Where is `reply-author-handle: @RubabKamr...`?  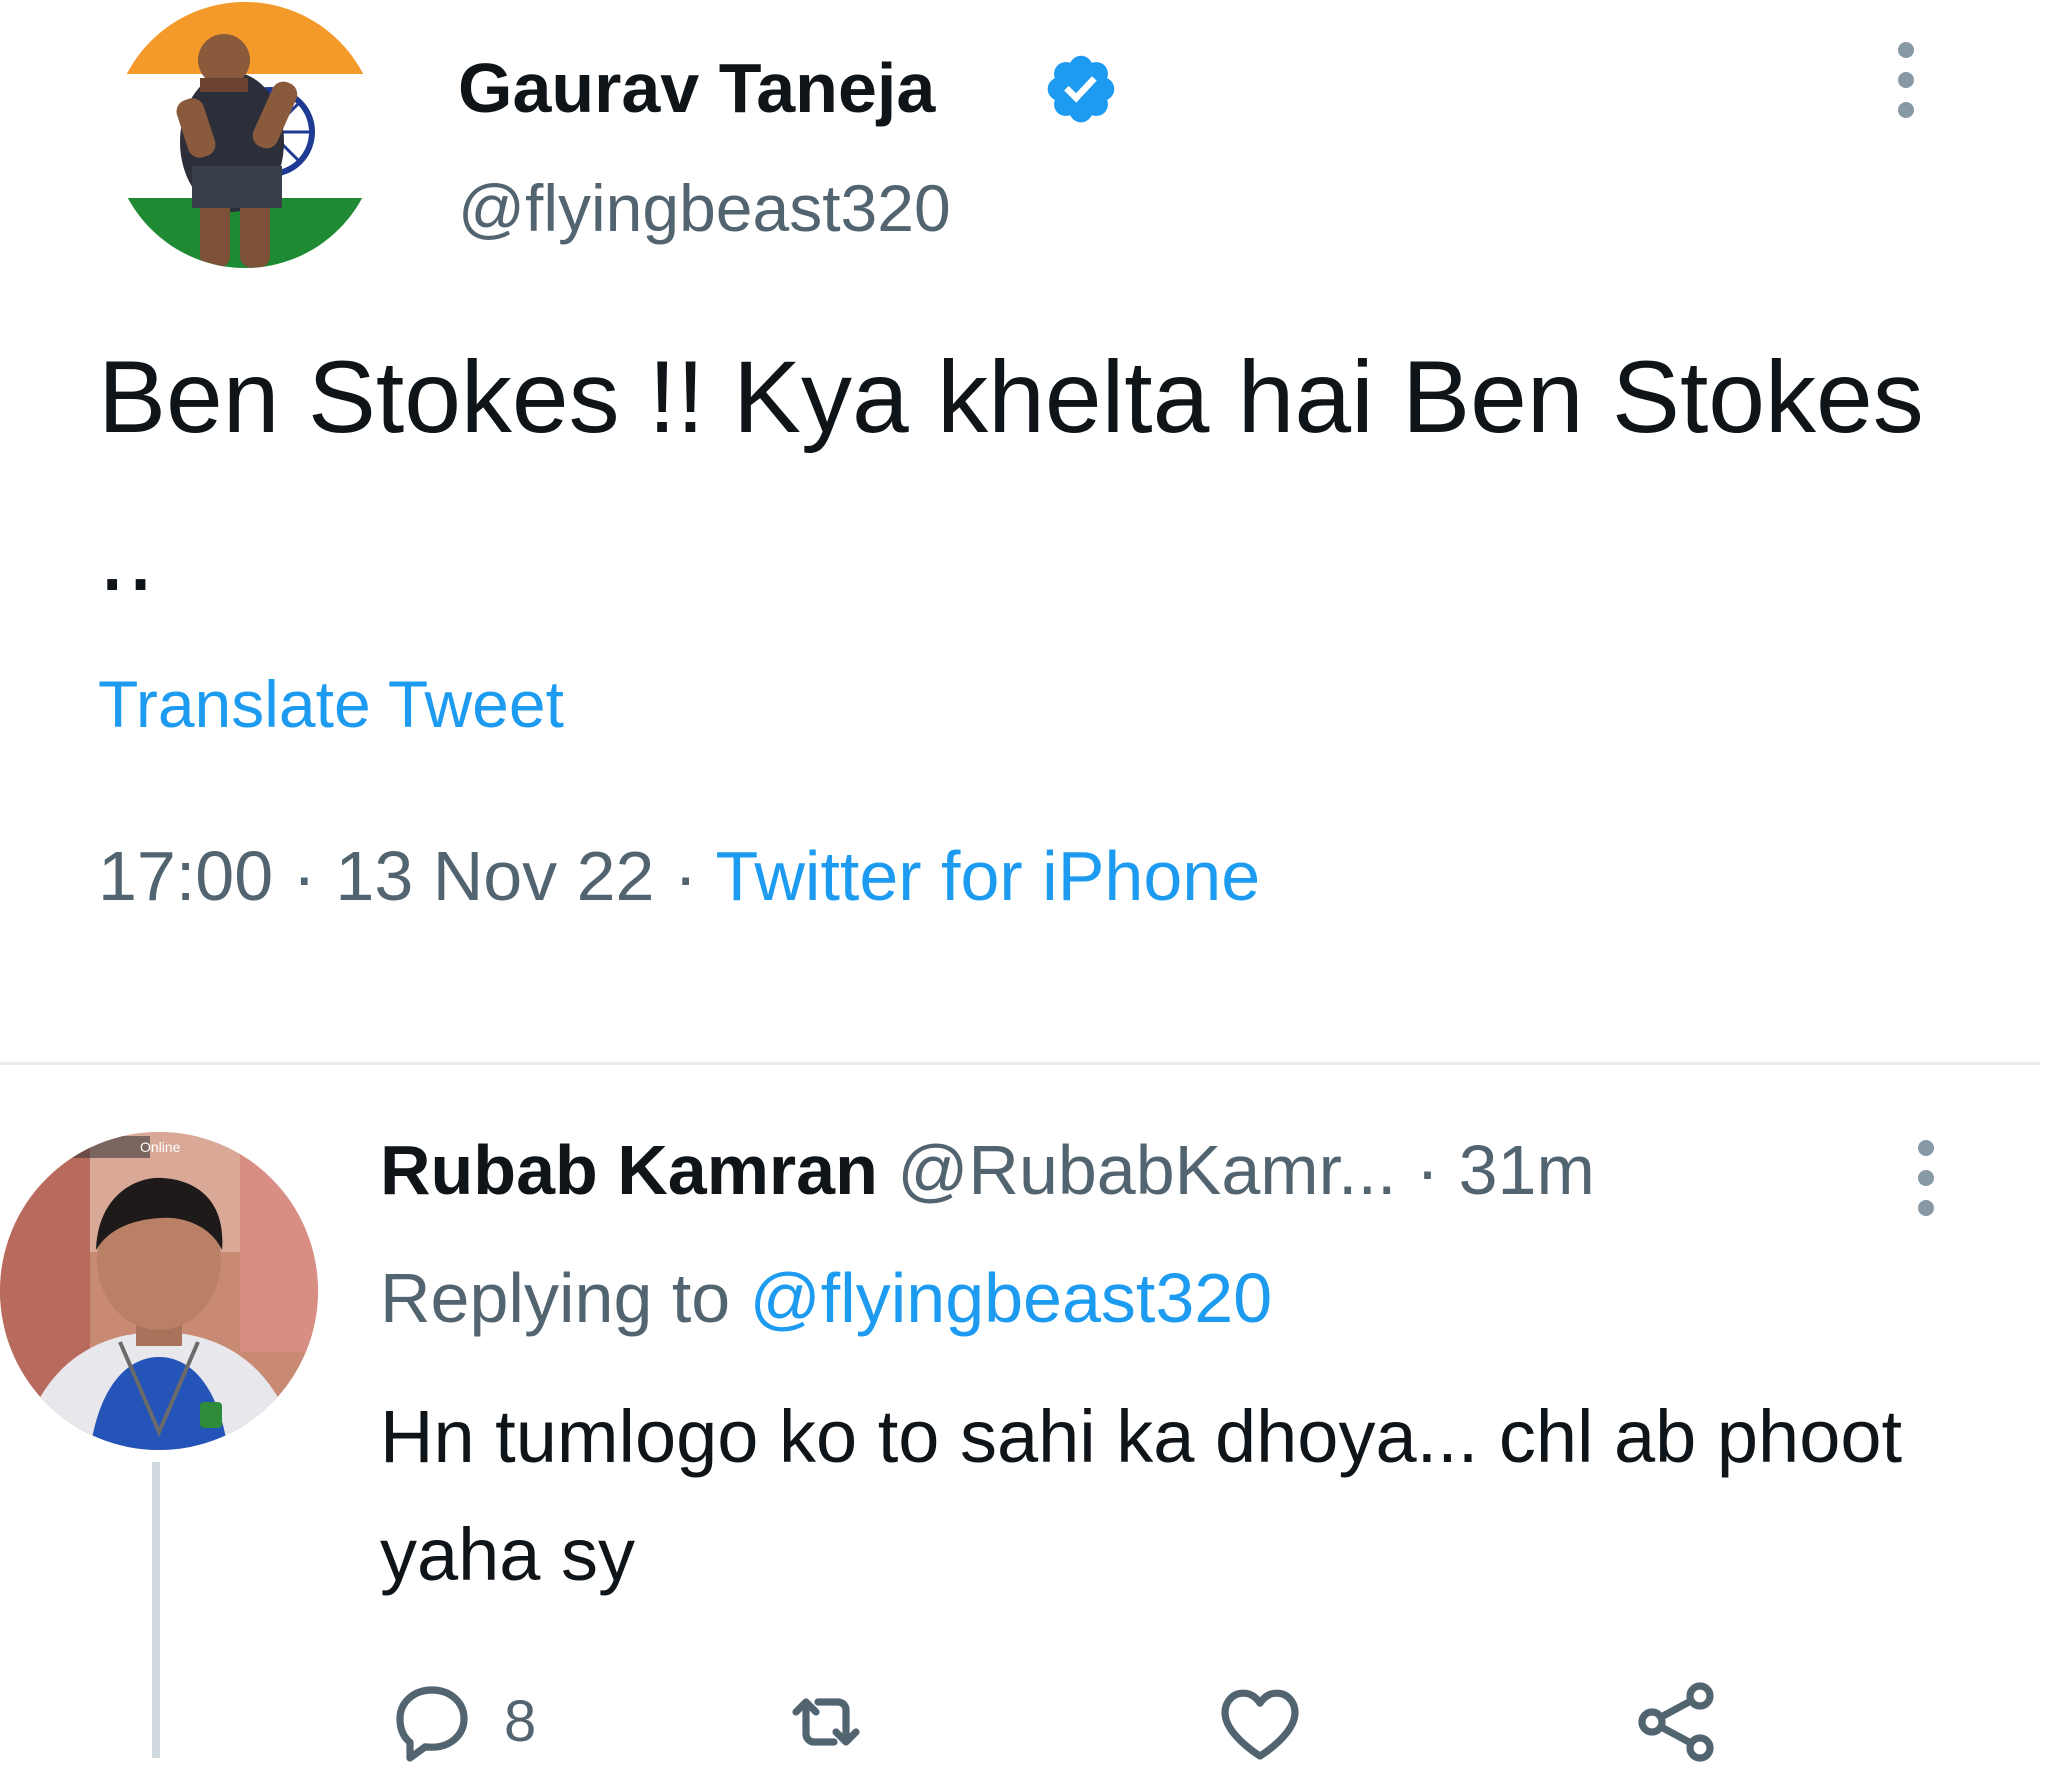 reply-author-handle: @RubabKamr... is located at coordinates (1146, 1170).